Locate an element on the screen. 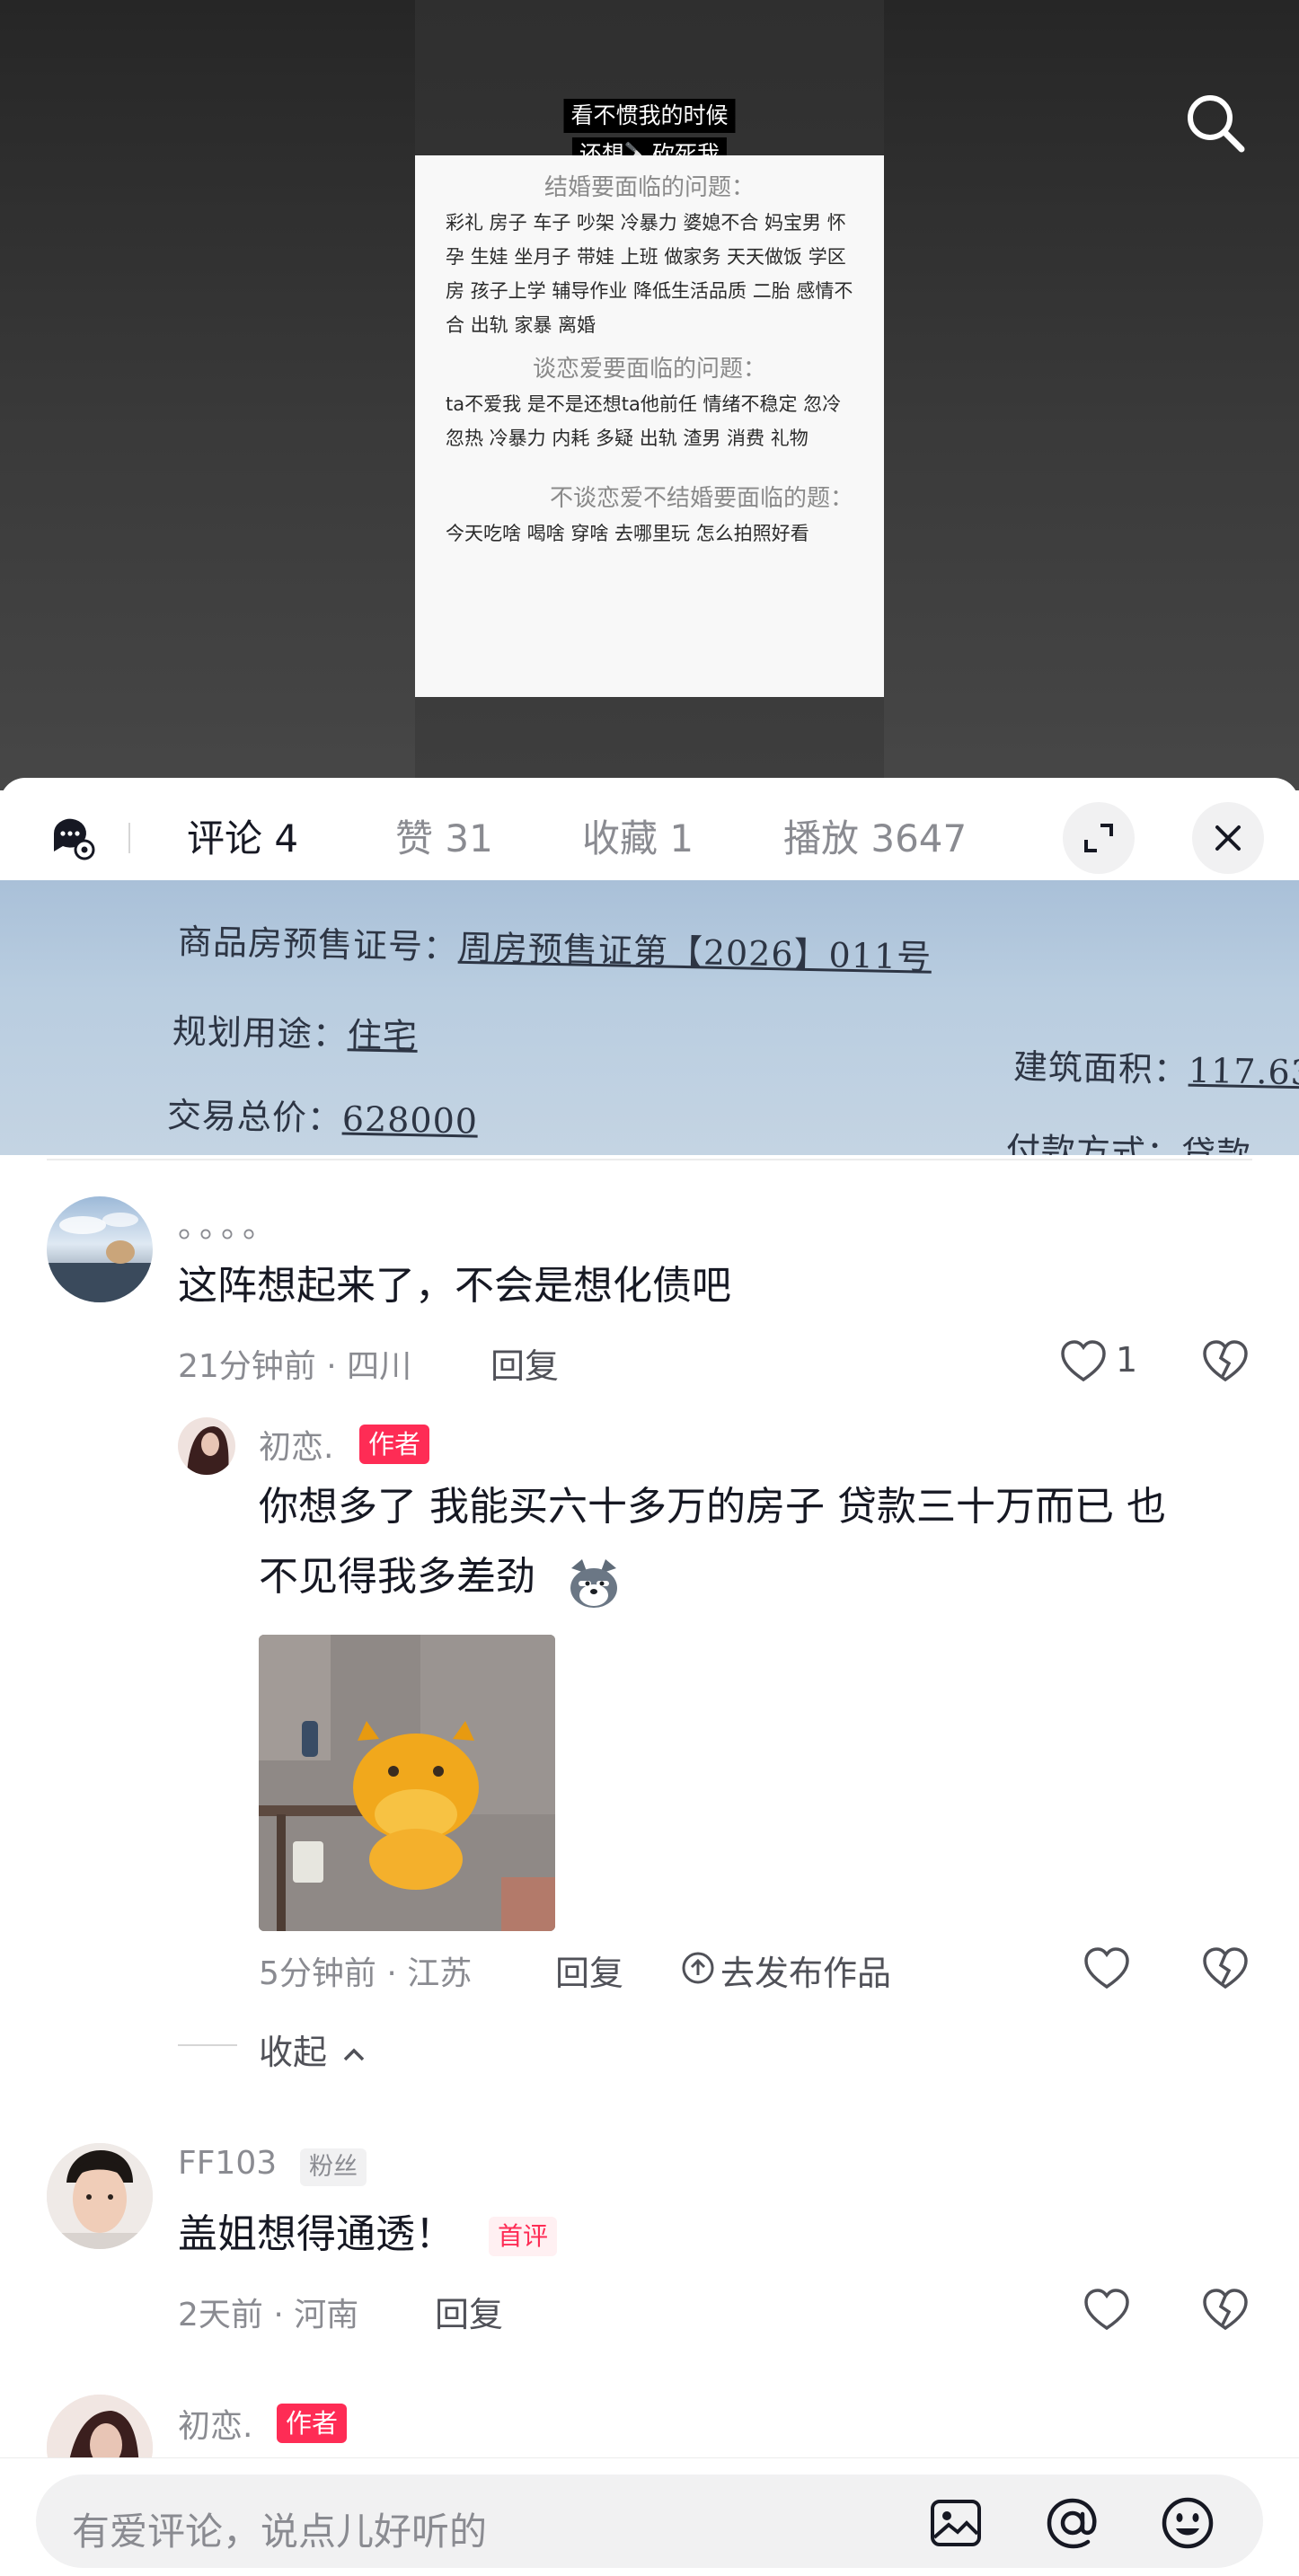 Image resolution: width=1299 pixels, height=2576 pixels. area-value: 117.63 is located at coordinates (1243, 1071).